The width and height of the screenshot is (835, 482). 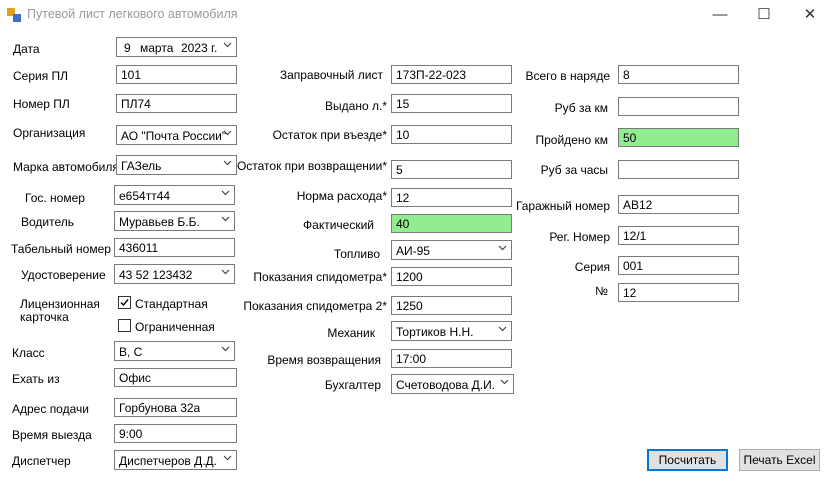 I want to click on passed-km-input: 50, so click(x=678, y=137).